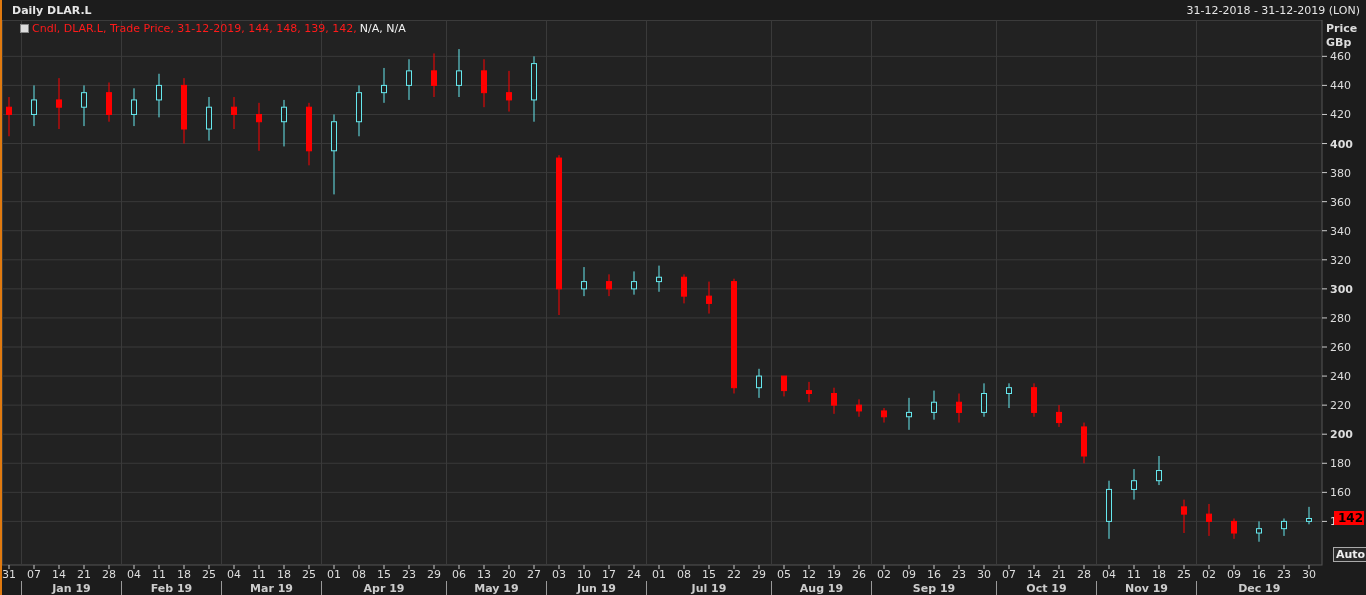 This screenshot has width=1366, height=595. I want to click on axis-label: 300, so click(1341, 289).